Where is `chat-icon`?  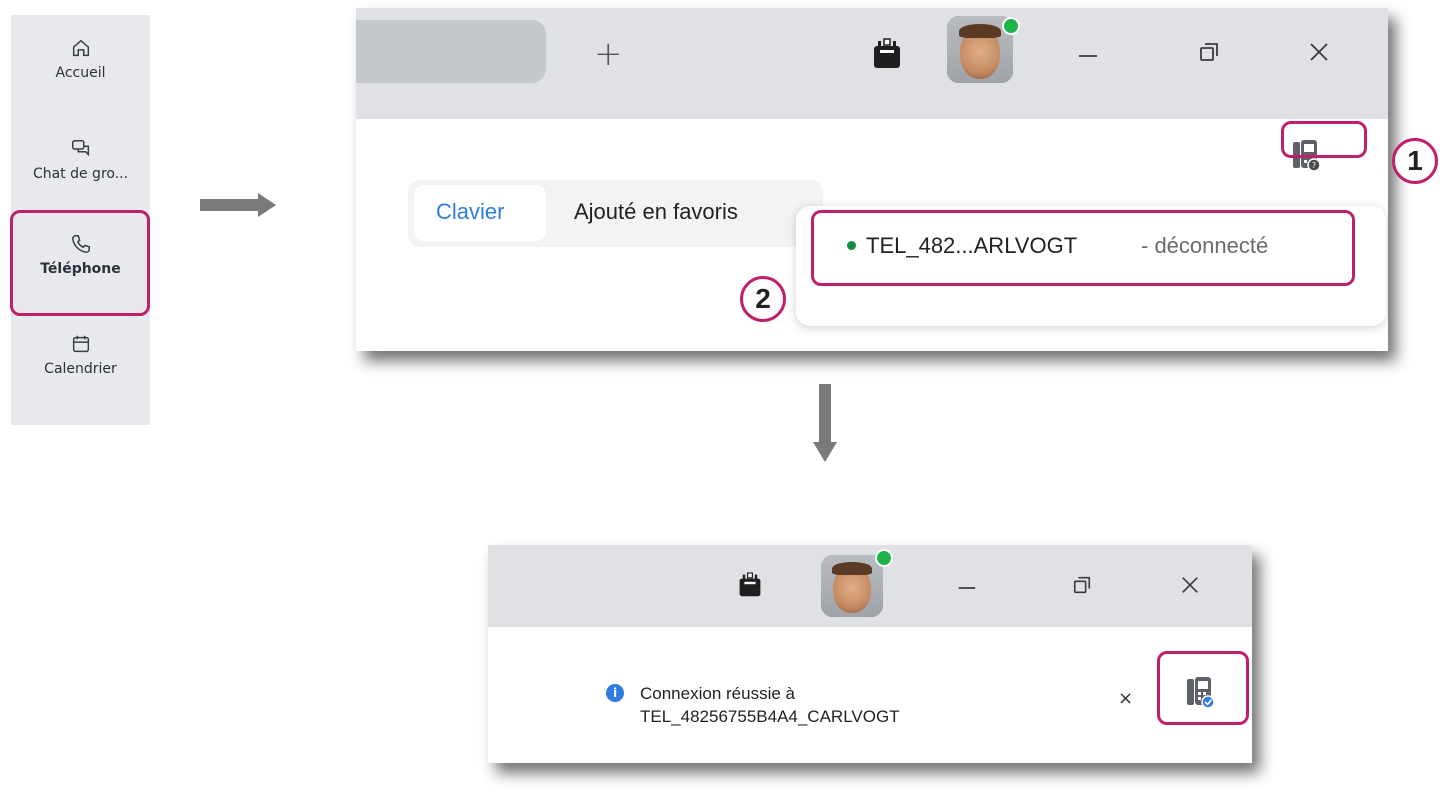 chat-icon is located at coordinates (80, 148).